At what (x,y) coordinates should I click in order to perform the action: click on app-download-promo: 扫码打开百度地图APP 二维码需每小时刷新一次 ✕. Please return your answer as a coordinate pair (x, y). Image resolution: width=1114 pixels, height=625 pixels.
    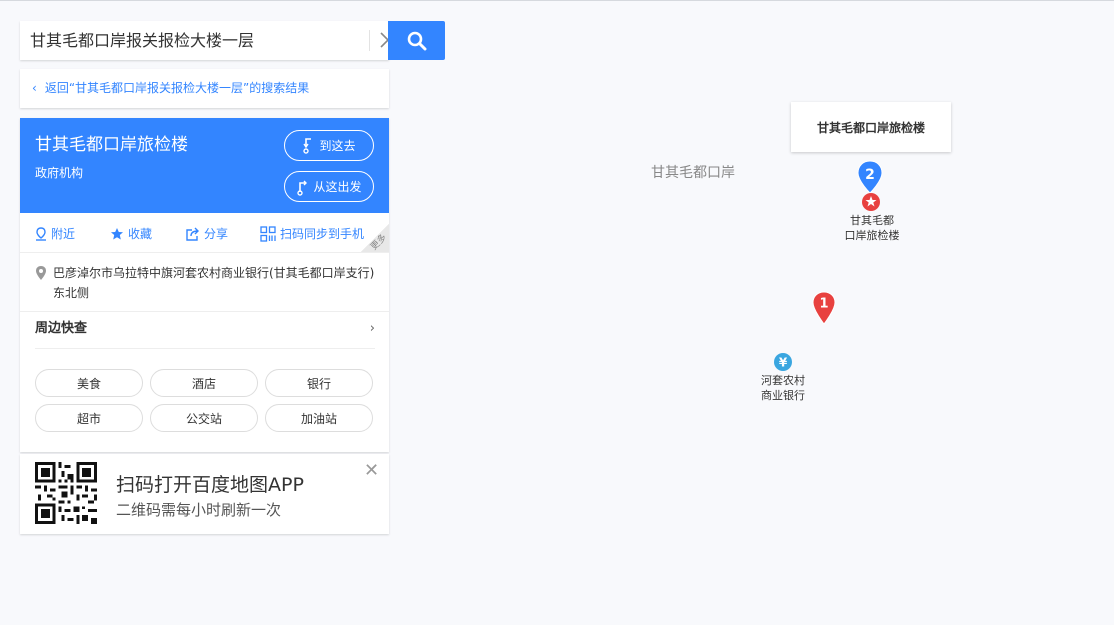
    Looking at the image, I should click on (204, 494).